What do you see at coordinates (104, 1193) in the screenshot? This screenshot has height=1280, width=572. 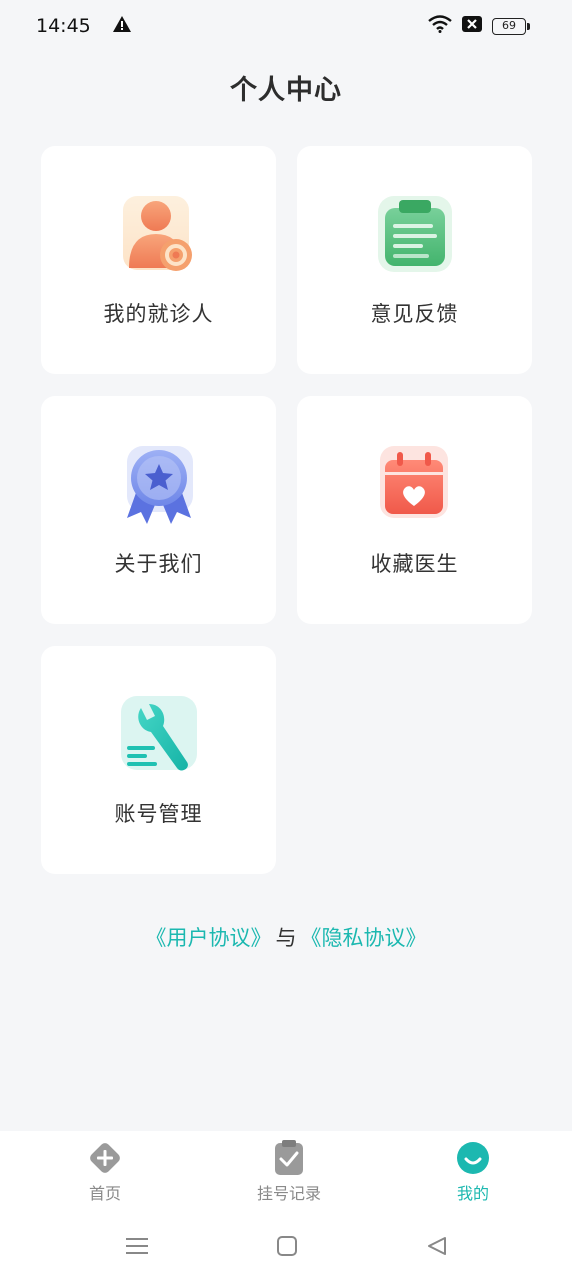 I see `tab-label: 首页` at bounding box center [104, 1193].